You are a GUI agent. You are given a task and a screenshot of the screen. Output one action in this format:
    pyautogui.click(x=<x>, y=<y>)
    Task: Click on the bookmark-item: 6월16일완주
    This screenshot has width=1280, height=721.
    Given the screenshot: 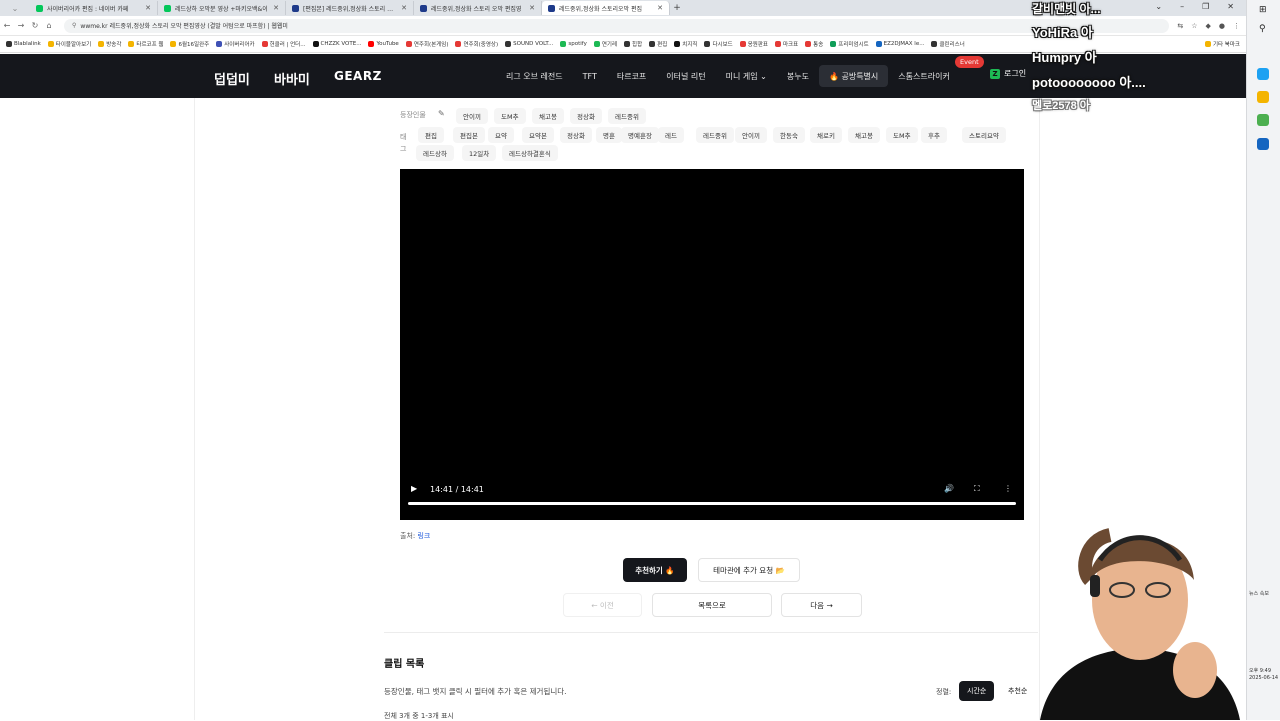 What is the action you would take?
    pyautogui.click(x=189, y=44)
    